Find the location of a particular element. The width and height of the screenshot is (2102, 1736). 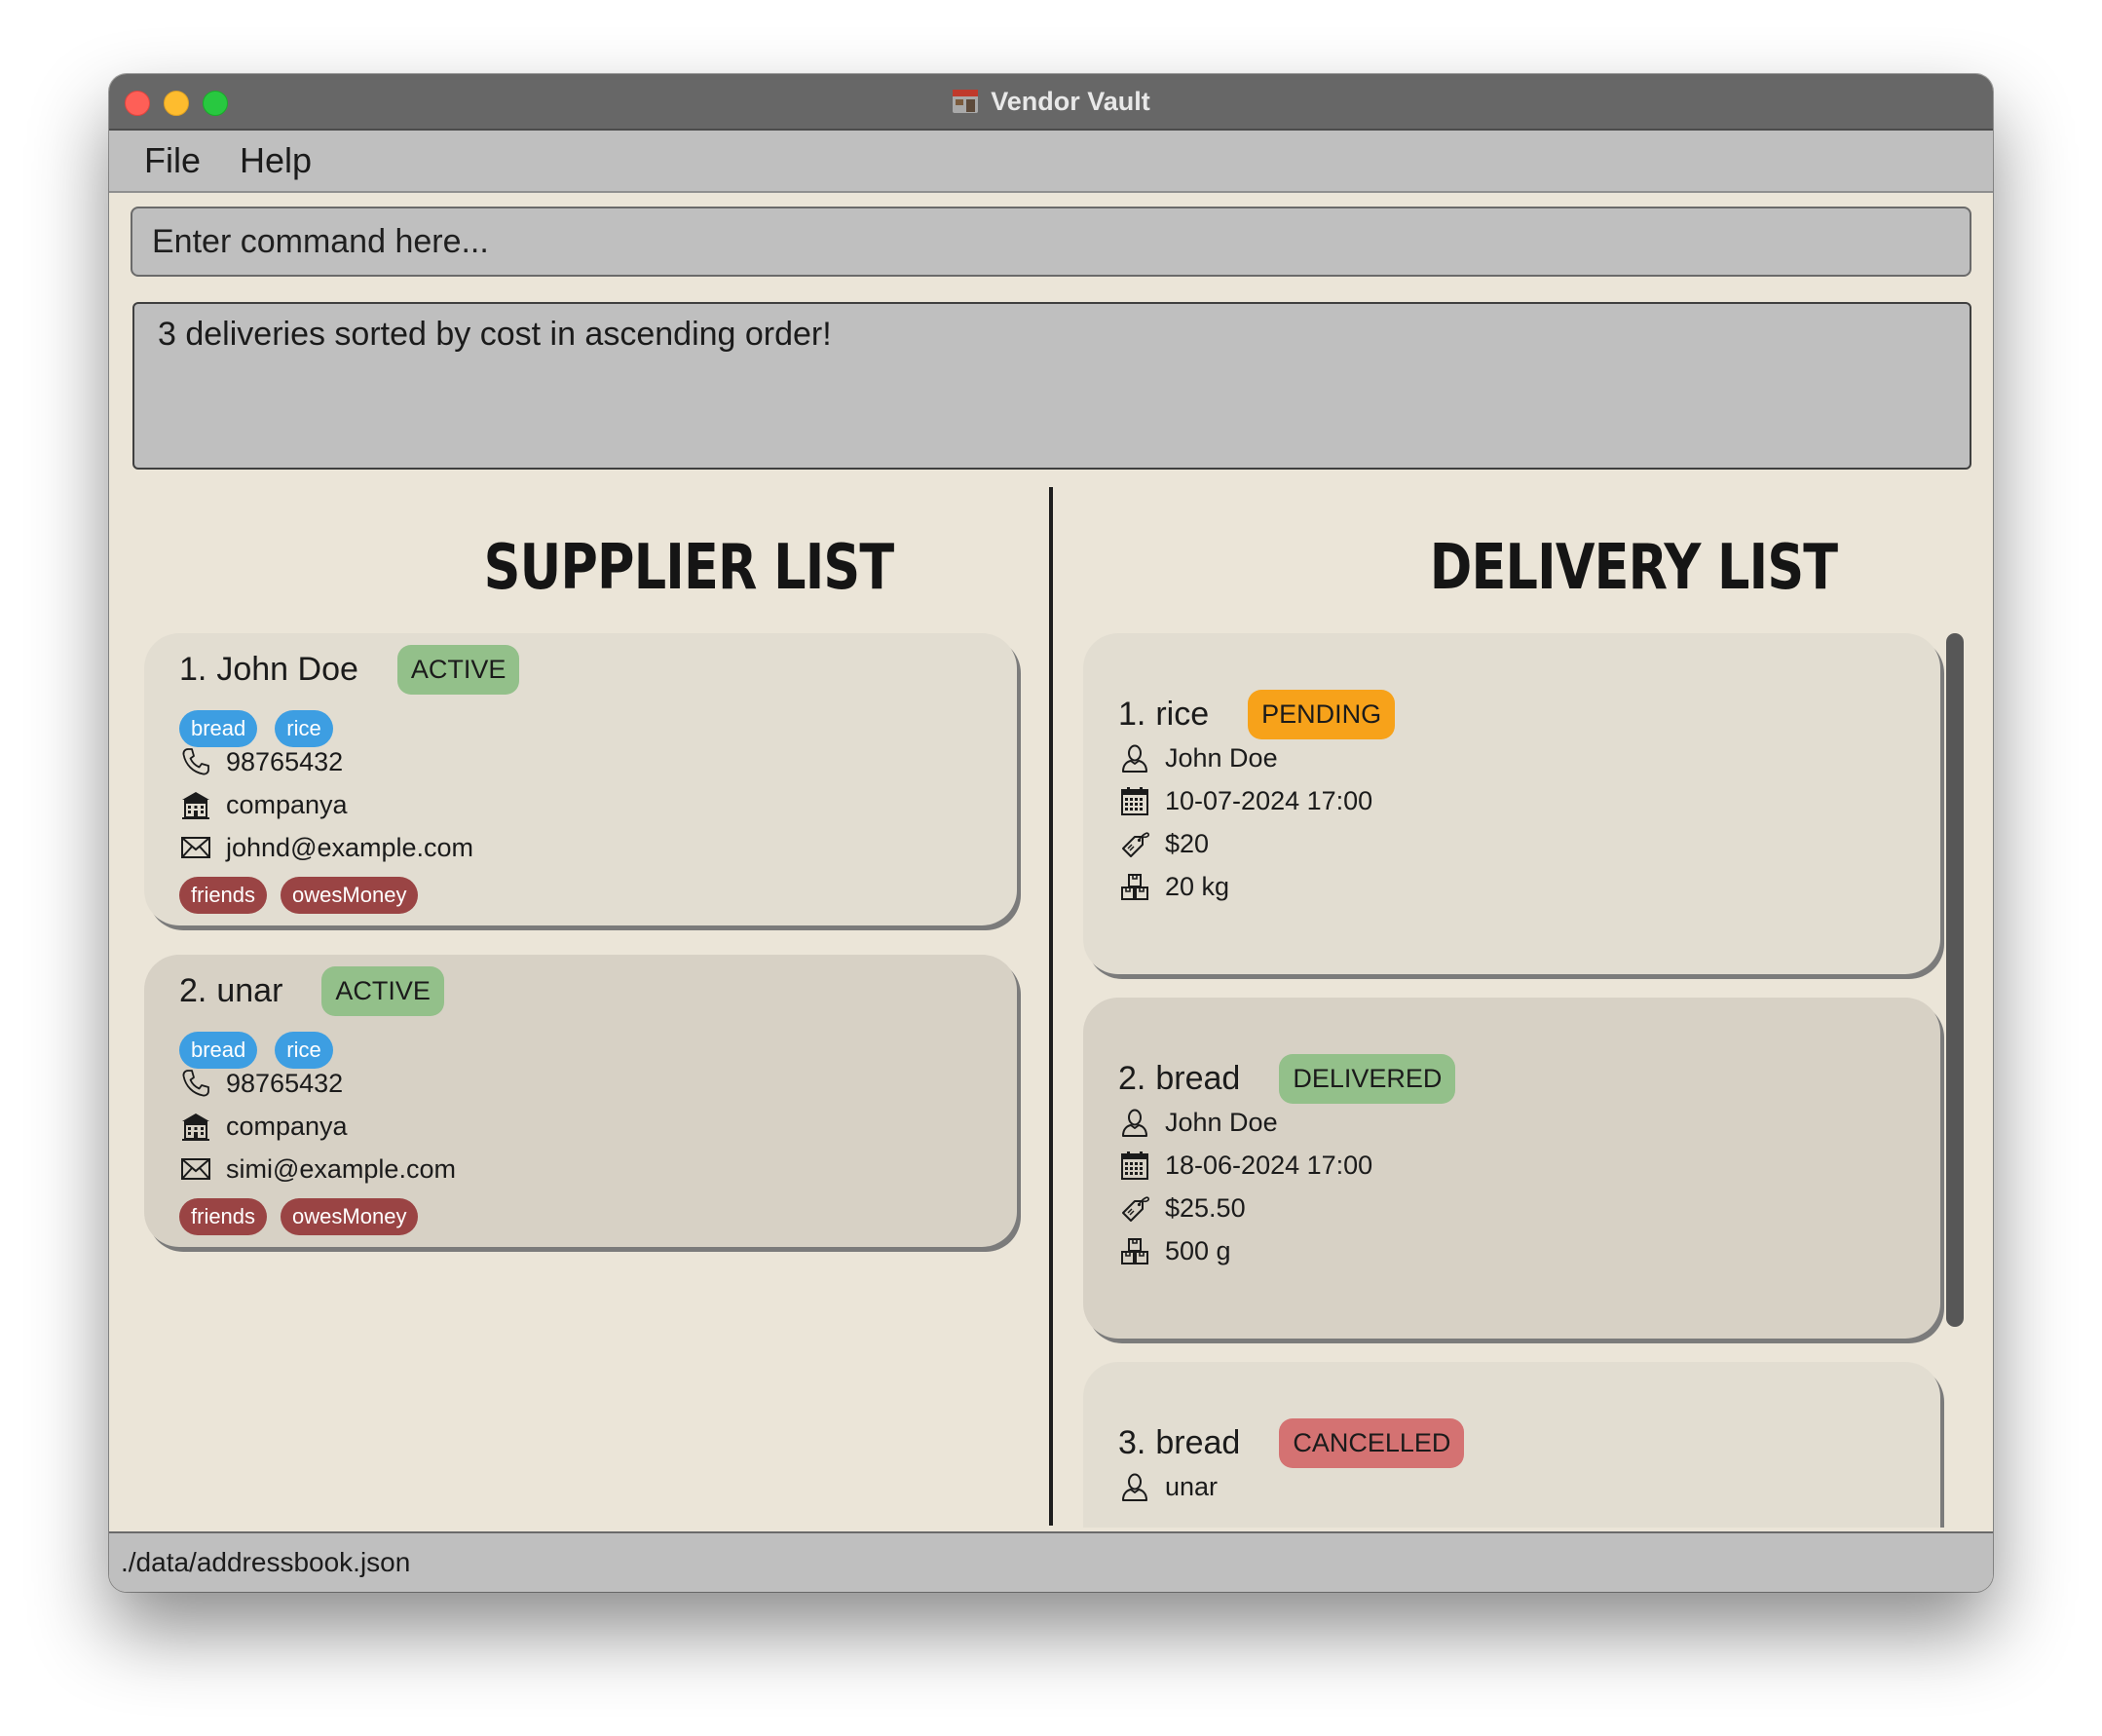

panel-divider is located at coordinates (1051, 1006).